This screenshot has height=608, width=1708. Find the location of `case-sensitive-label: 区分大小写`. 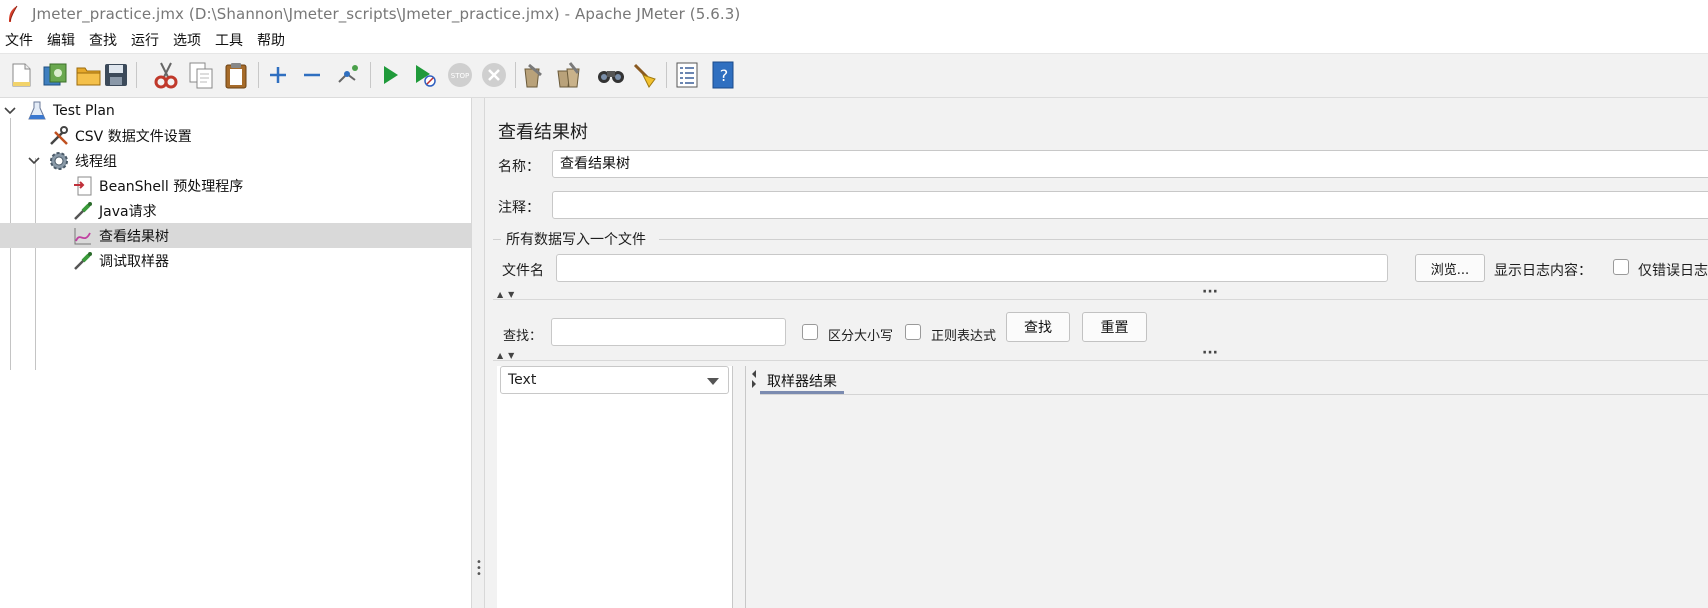

case-sensitive-label: 区分大小写 is located at coordinates (861, 336).